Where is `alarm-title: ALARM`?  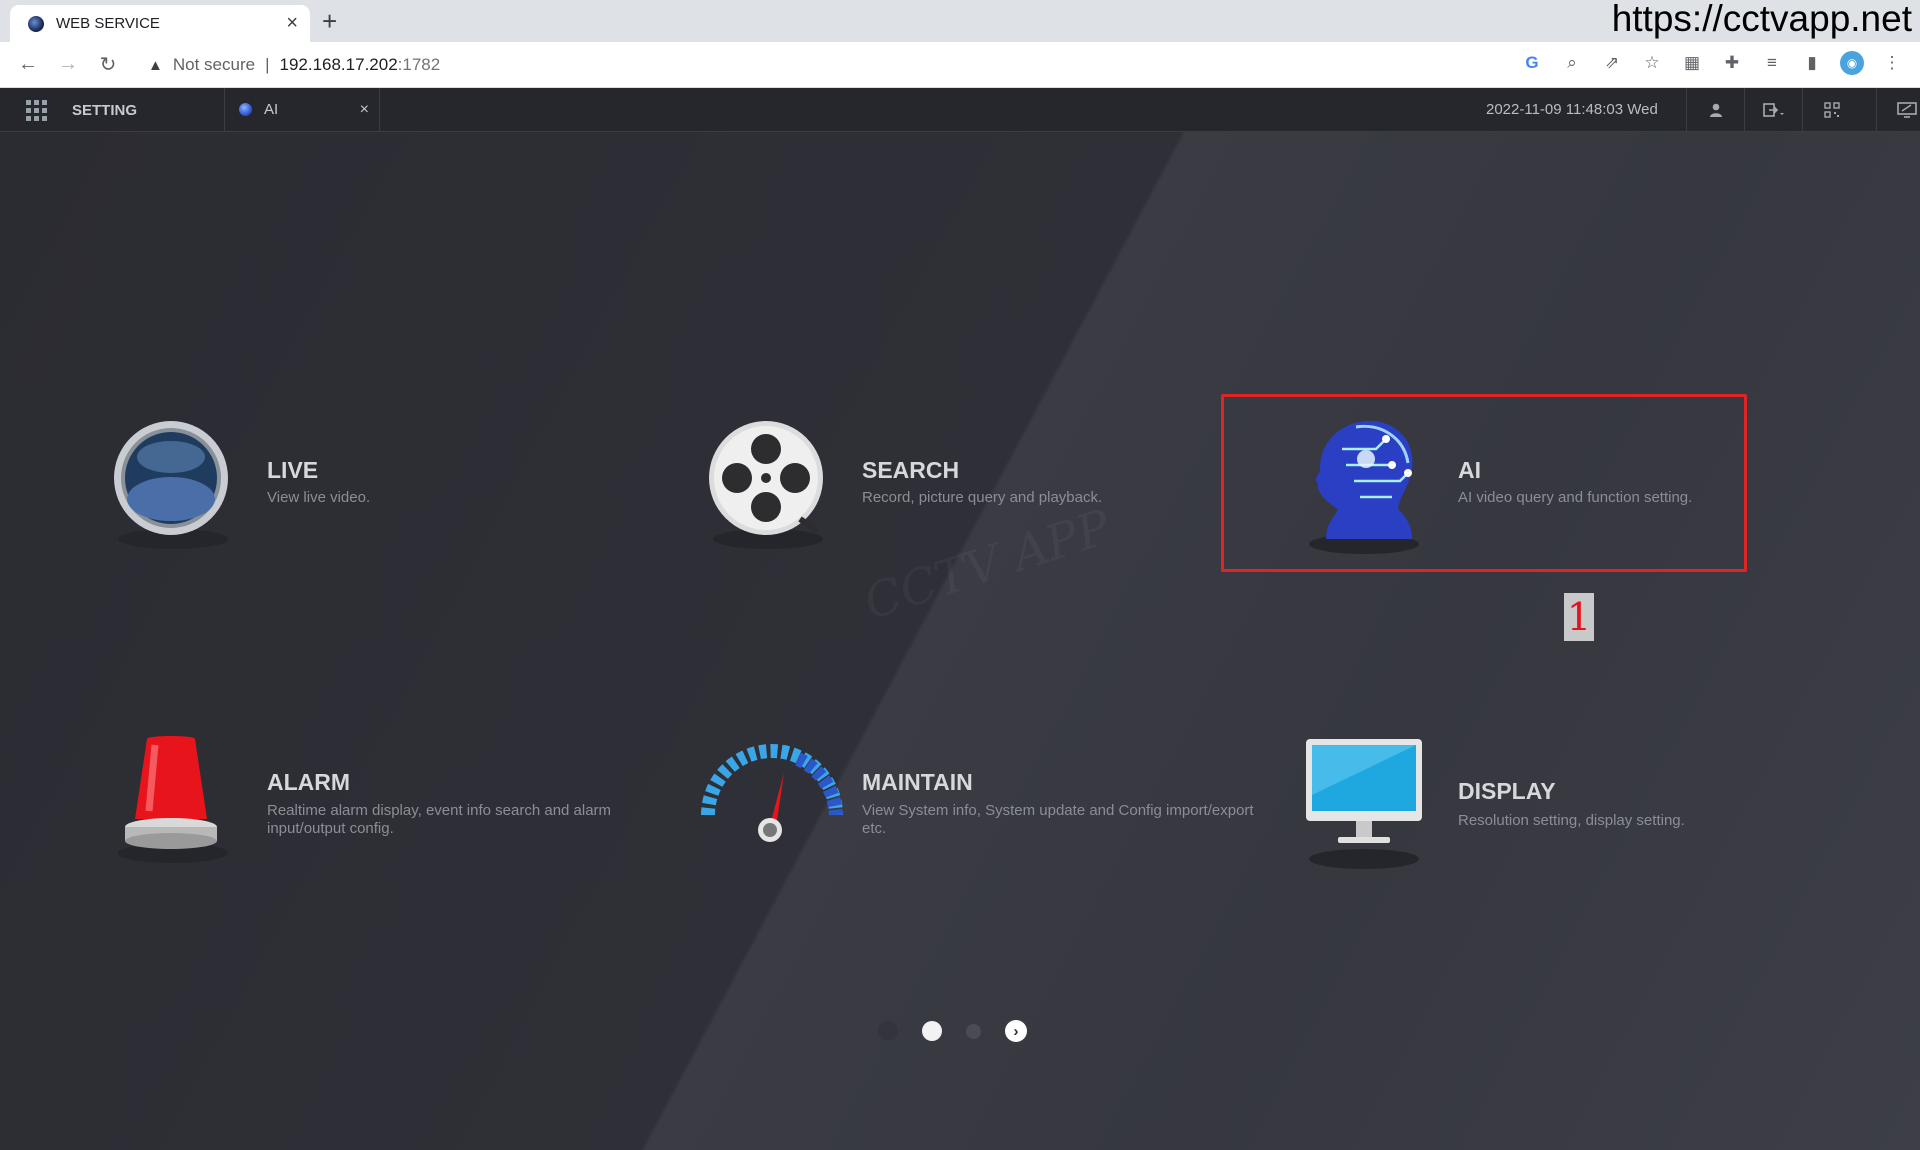 alarm-title: ALARM is located at coordinates (309, 782).